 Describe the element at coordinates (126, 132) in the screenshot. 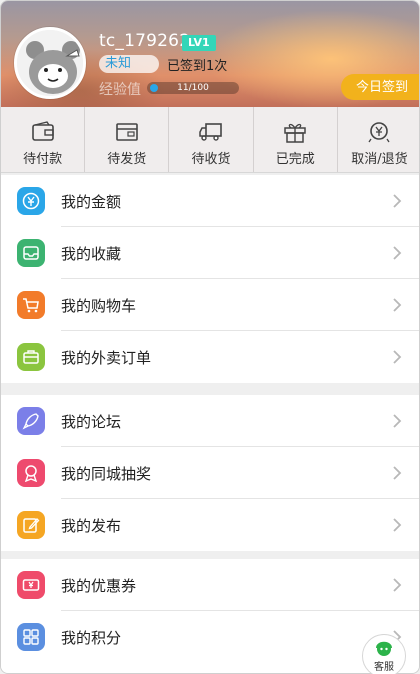

I see `package-icon` at that location.